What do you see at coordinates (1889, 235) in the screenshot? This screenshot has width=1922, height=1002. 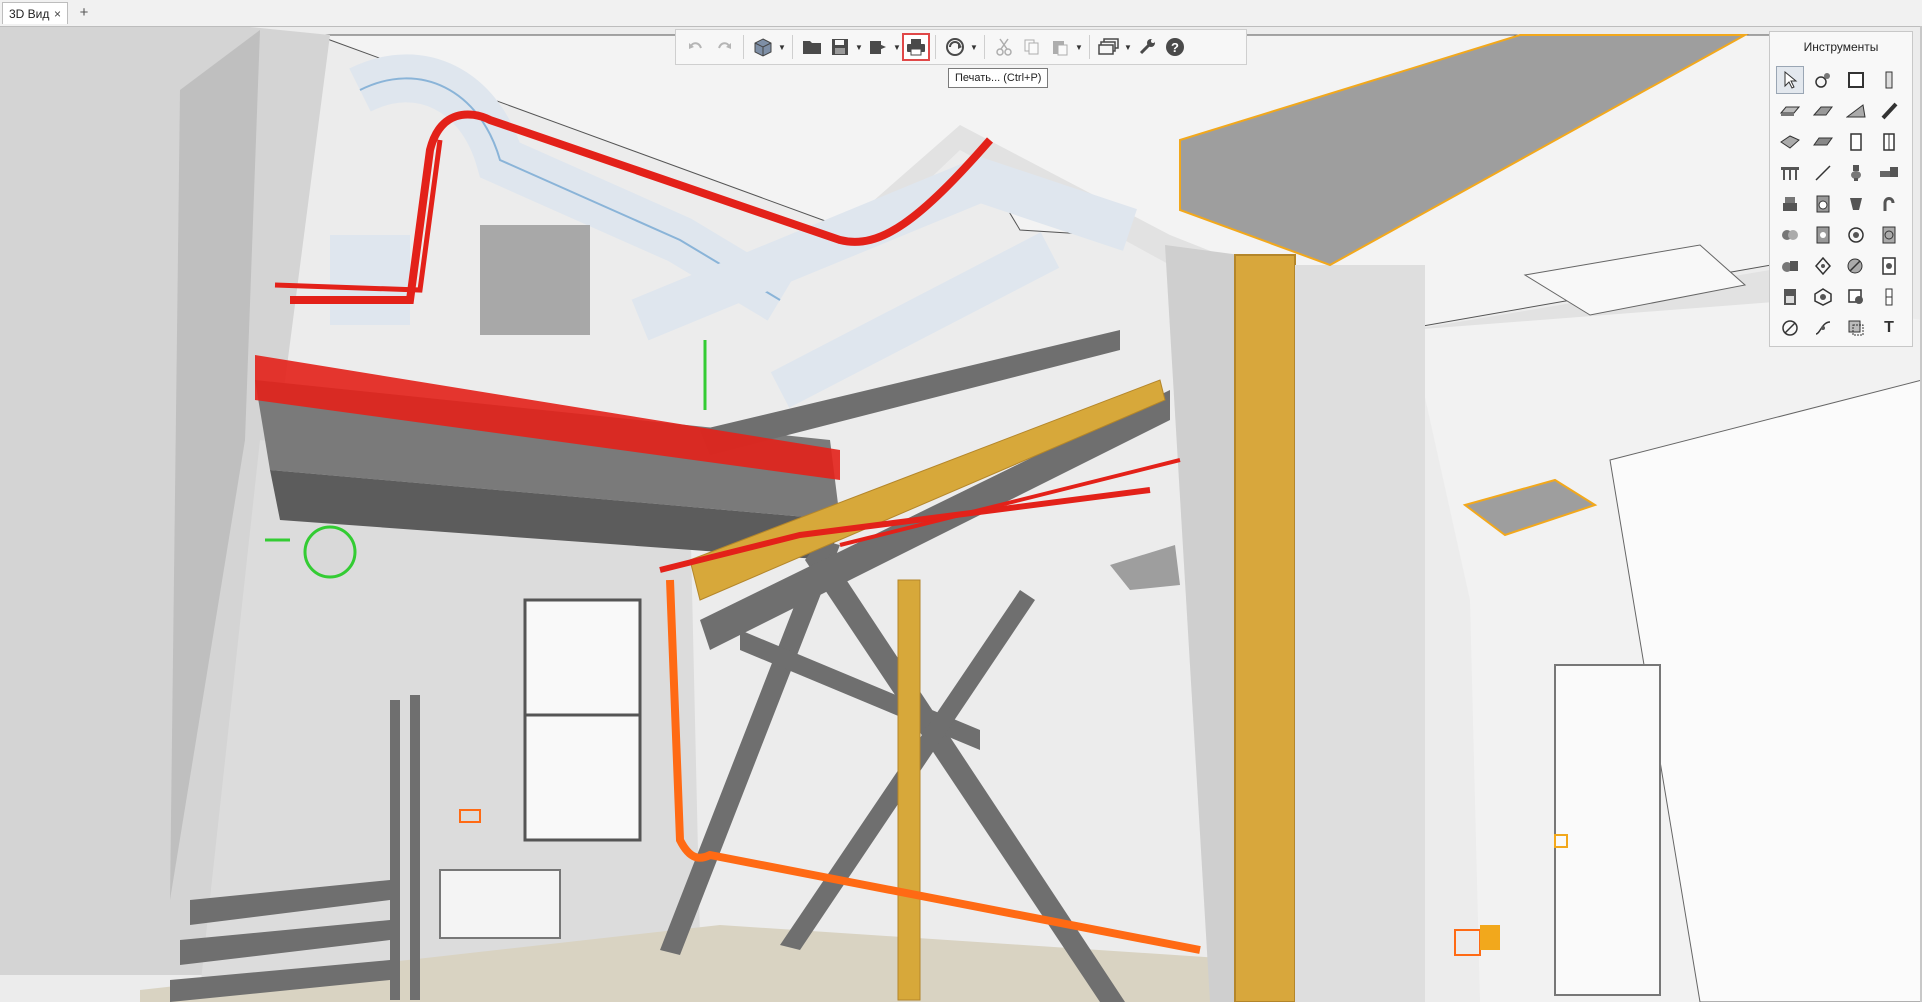 I see `fan-icon` at bounding box center [1889, 235].